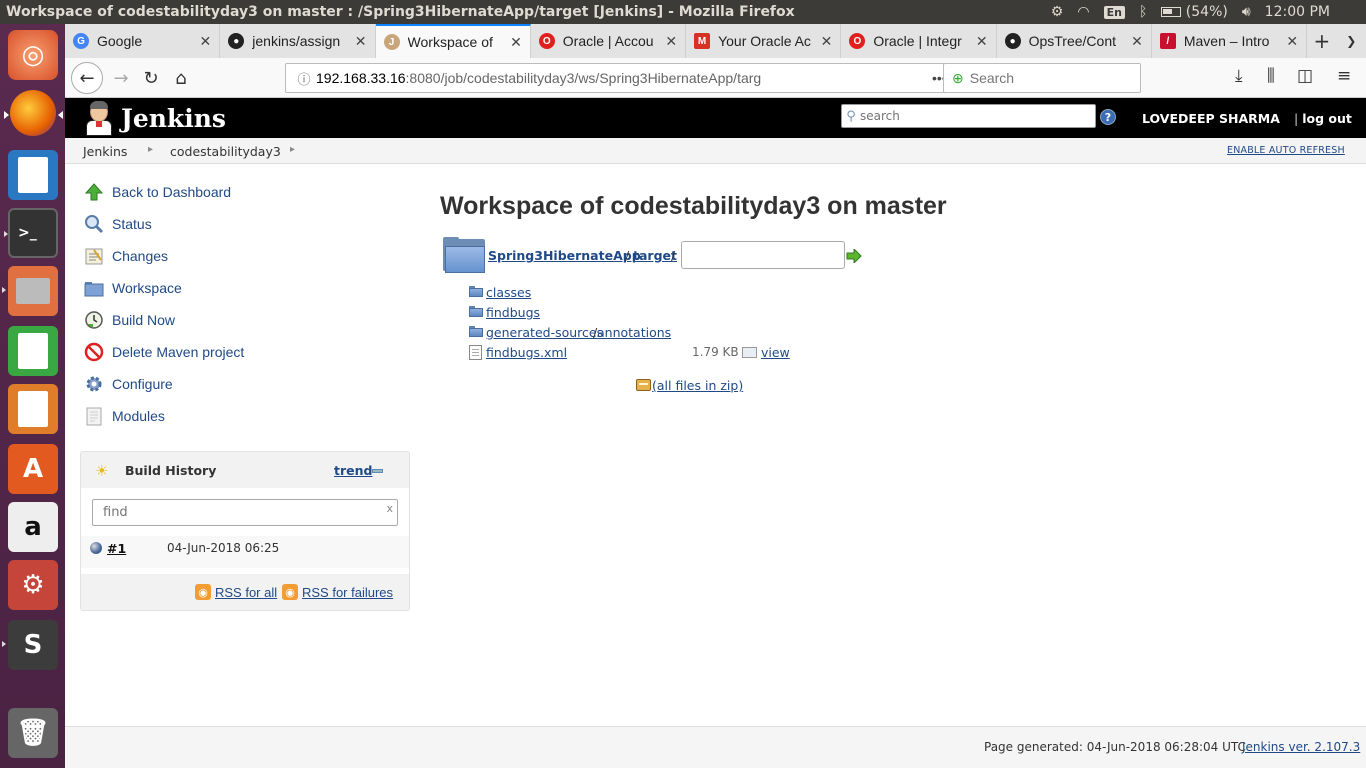 The image size is (1366, 768). Describe the element at coordinates (749, 352) in the screenshot. I see `view-file-icon` at that location.